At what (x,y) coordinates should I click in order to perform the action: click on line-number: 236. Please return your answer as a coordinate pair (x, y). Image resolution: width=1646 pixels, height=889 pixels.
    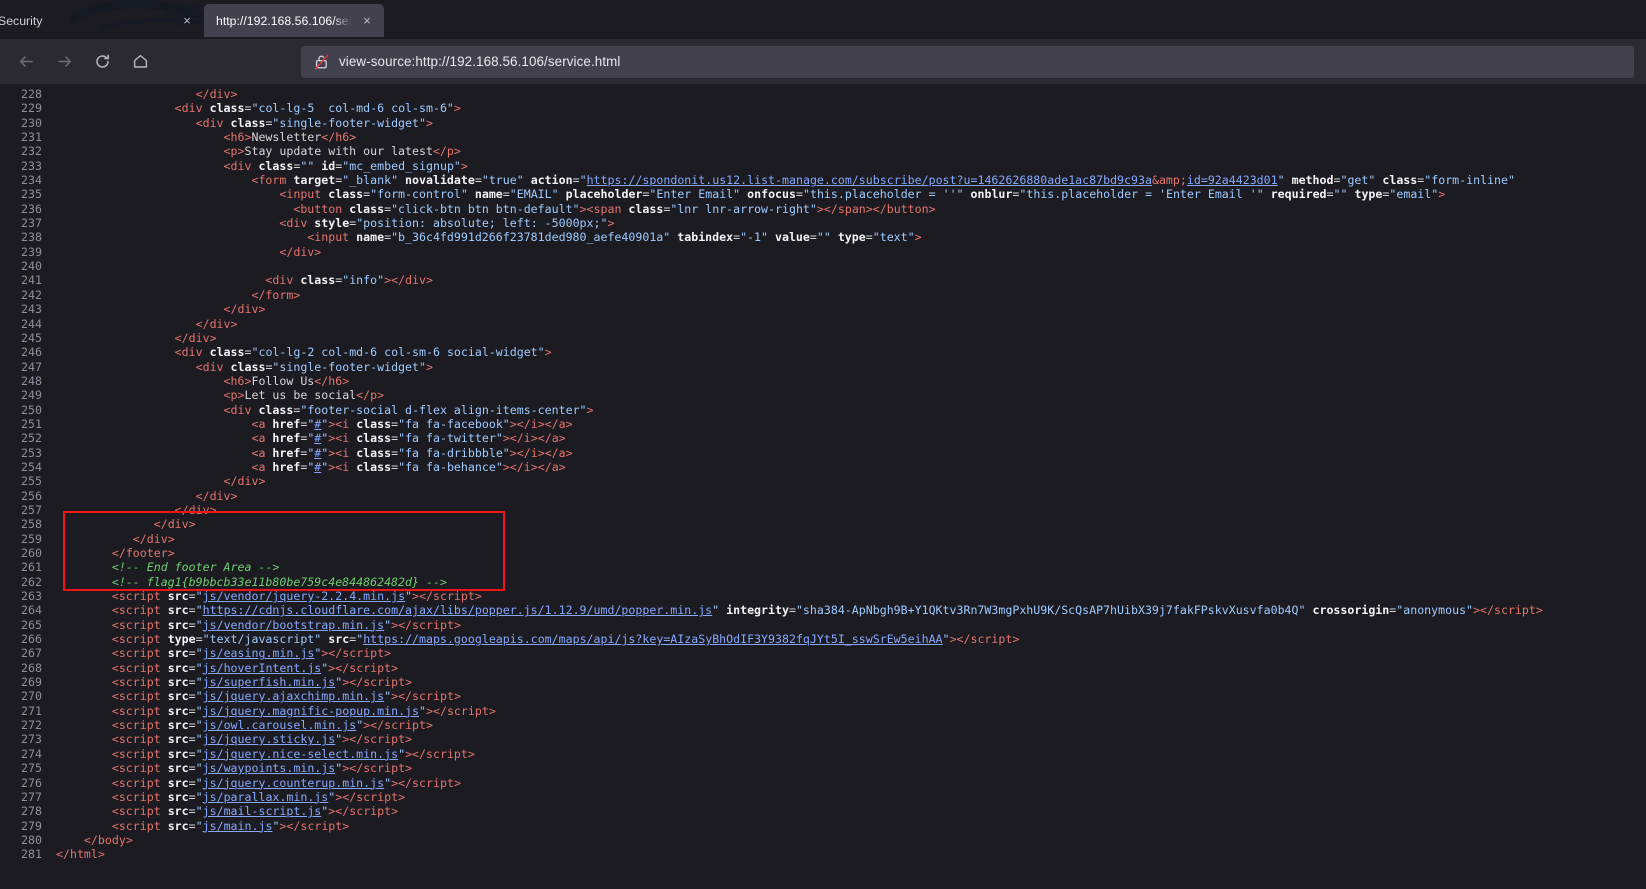
    Looking at the image, I should click on (31, 208).